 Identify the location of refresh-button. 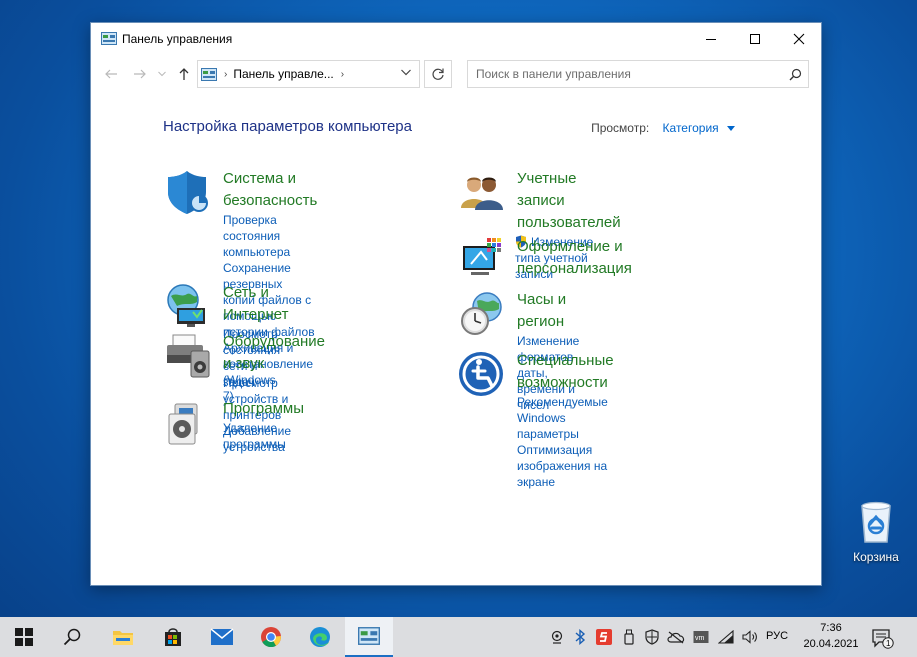
(438, 74).